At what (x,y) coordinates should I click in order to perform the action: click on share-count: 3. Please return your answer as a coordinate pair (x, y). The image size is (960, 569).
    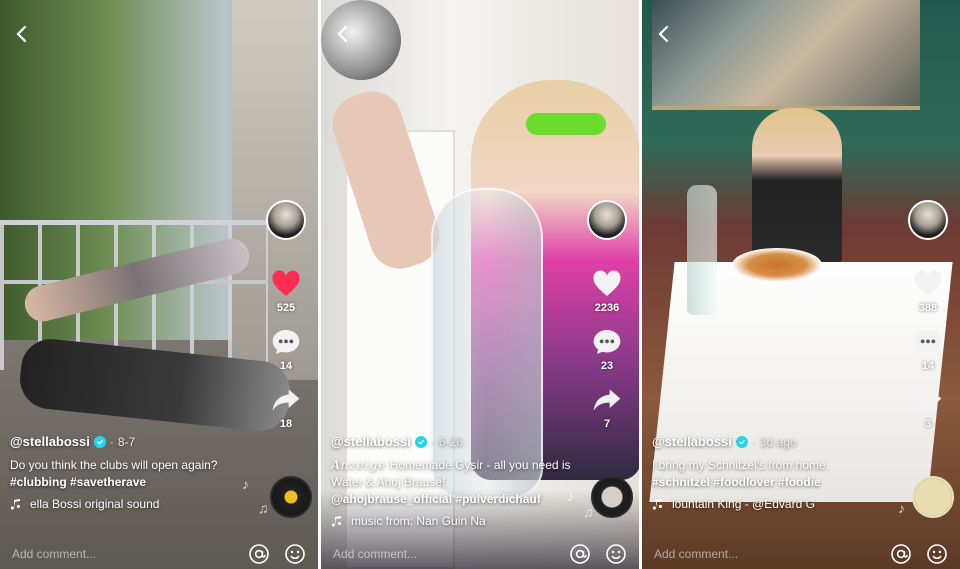
    Looking at the image, I should click on (928, 424).